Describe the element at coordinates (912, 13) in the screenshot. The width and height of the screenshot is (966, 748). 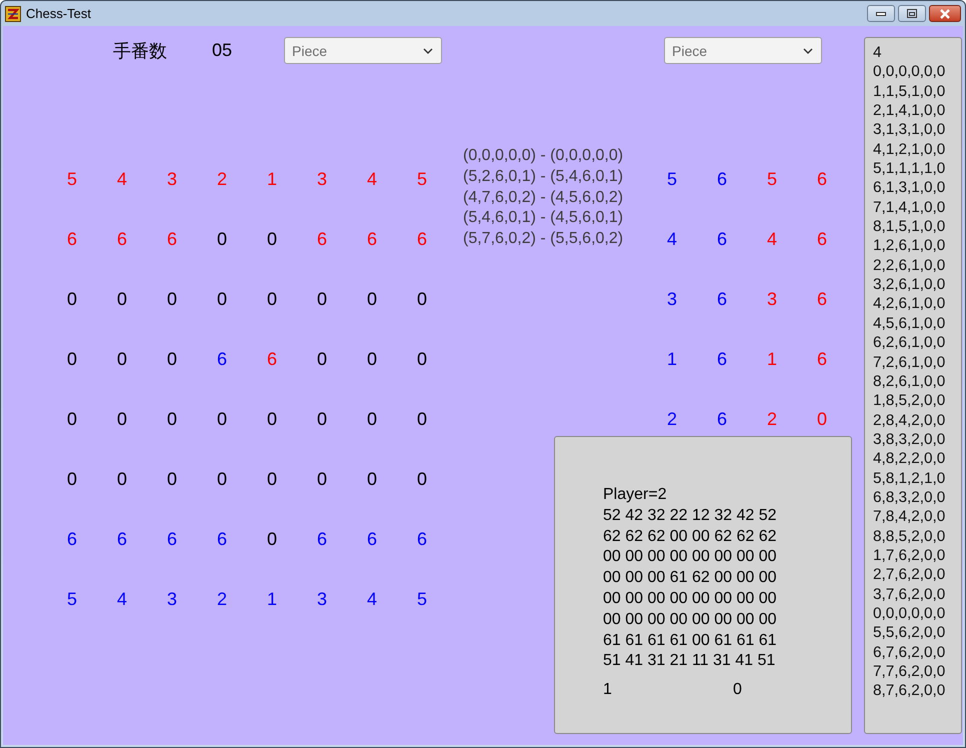
I see `maximize-button` at that location.